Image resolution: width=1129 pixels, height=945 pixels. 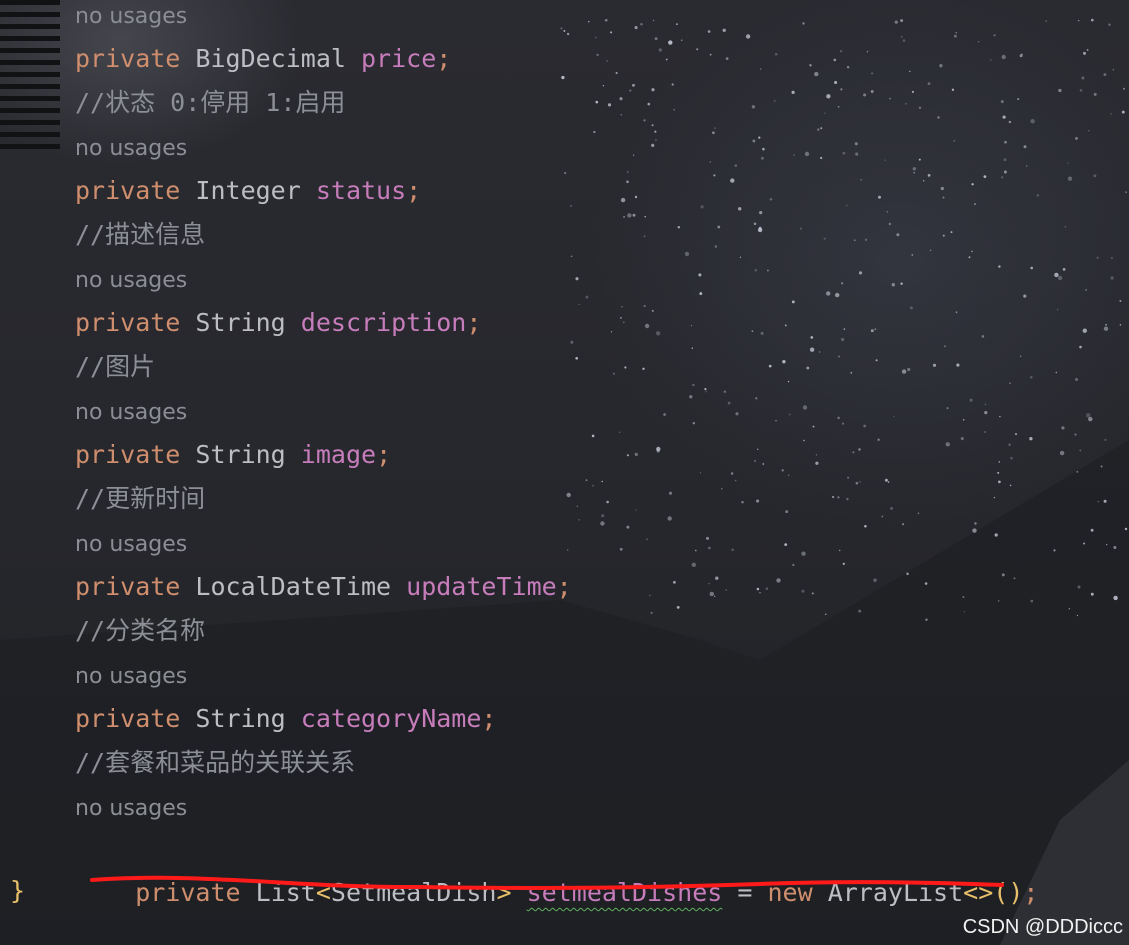 I want to click on code-comment: //图片, so click(x=115, y=367).